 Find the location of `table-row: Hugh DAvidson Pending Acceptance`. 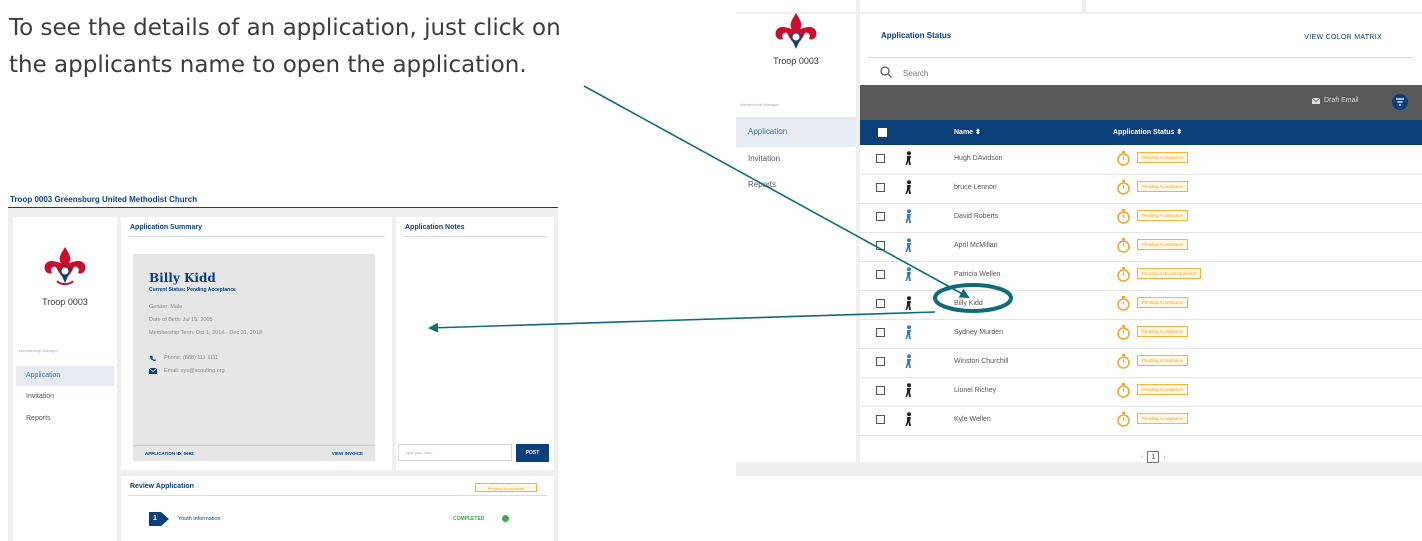

table-row: Hugh DAvidson Pending Acceptance is located at coordinates (1141, 160).